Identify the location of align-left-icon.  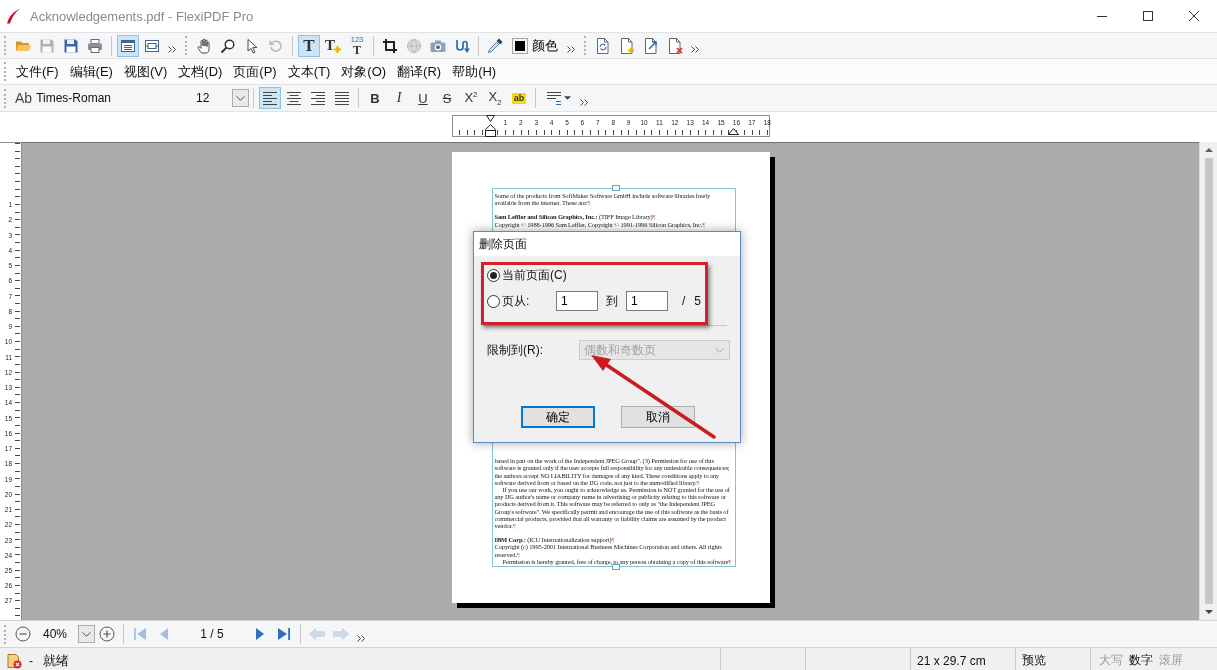
(270, 98).